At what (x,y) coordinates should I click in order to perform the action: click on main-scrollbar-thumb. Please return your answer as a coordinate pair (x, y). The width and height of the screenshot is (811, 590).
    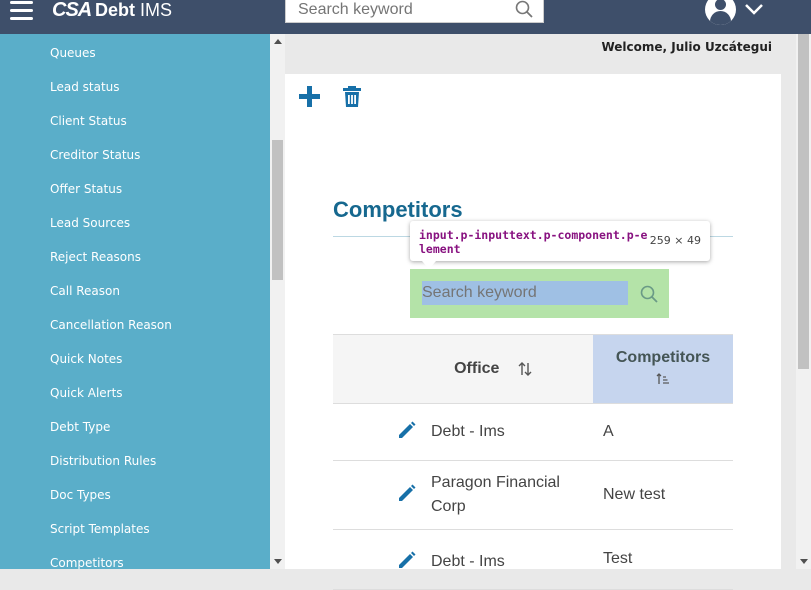
    Looking at the image, I should click on (803, 201).